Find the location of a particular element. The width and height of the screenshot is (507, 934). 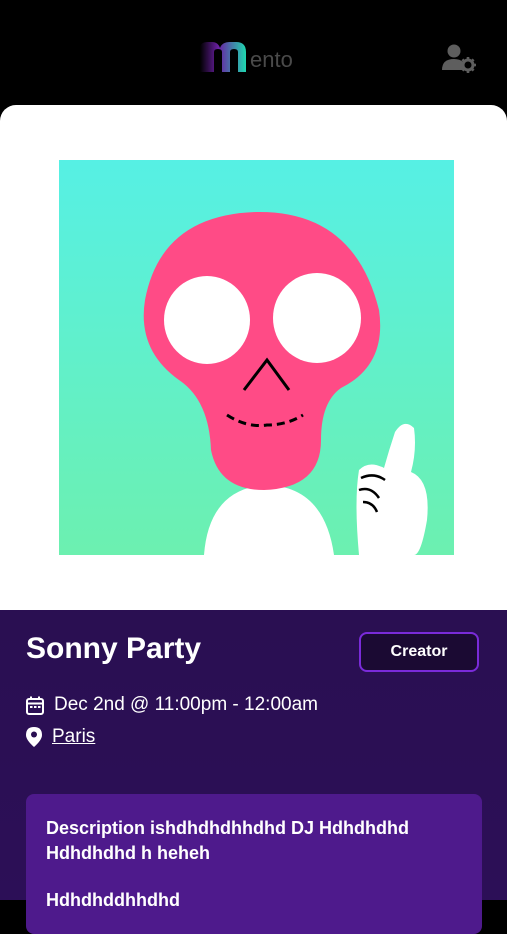

event-datetime-row: Dec 2nd @ 11:00pm - 12:00am is located at coordinates (172, 705).